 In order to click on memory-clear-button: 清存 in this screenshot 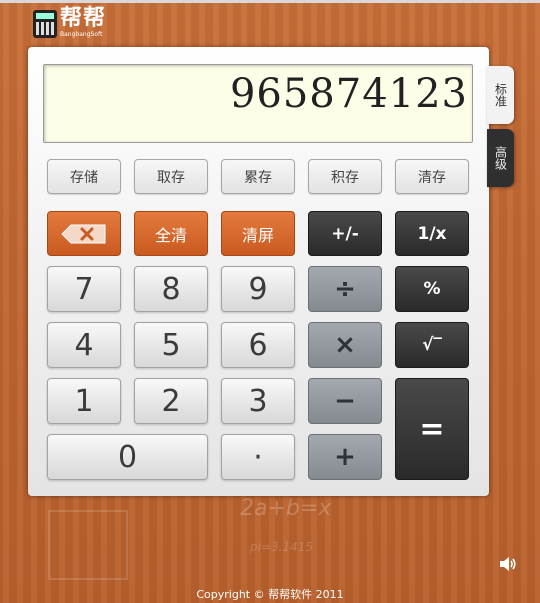, I will do `click(432, 176)`.